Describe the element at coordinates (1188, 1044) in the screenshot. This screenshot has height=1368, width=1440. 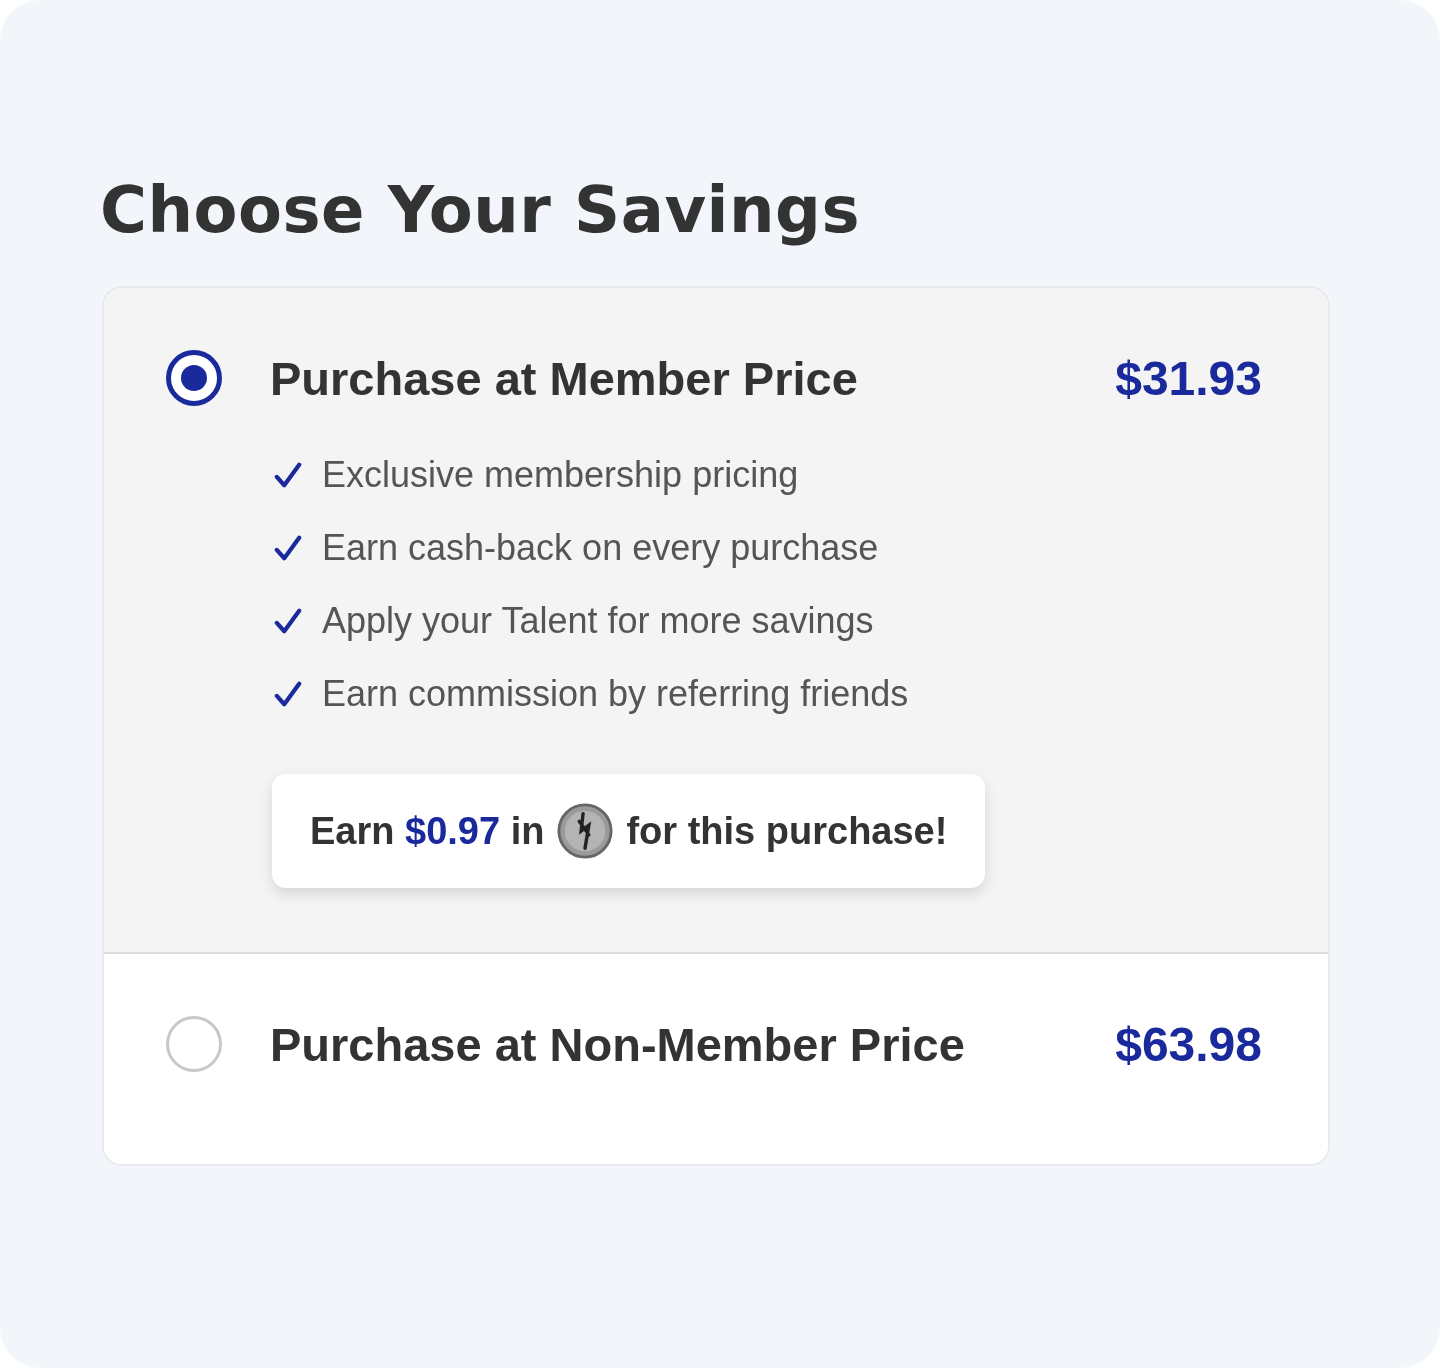
I see `option-price: $63.98` at that location.